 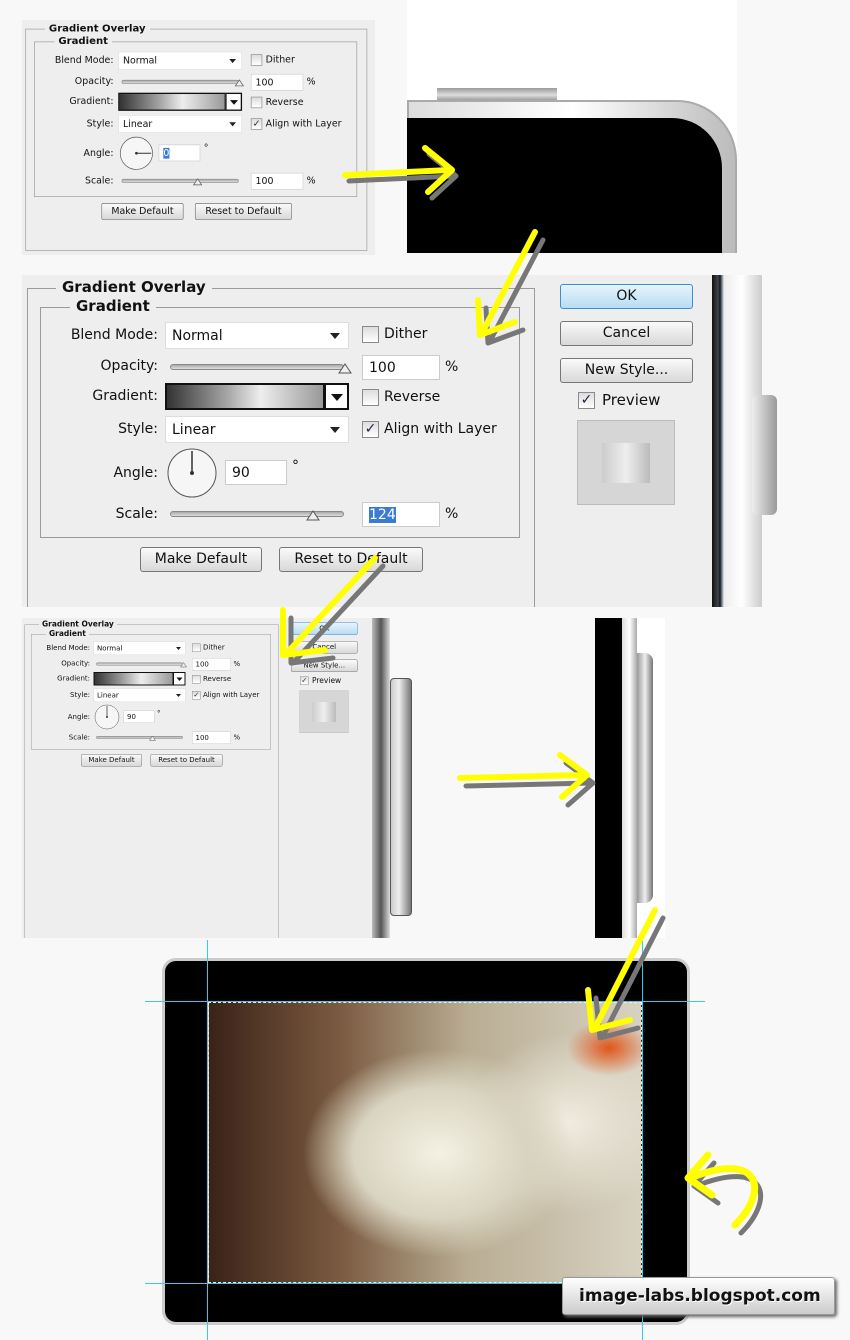 What do you see at coordinates (113, 306) in the screenshot?
I see `subgroup-title: Gradient` at bounding box center [113, 306].